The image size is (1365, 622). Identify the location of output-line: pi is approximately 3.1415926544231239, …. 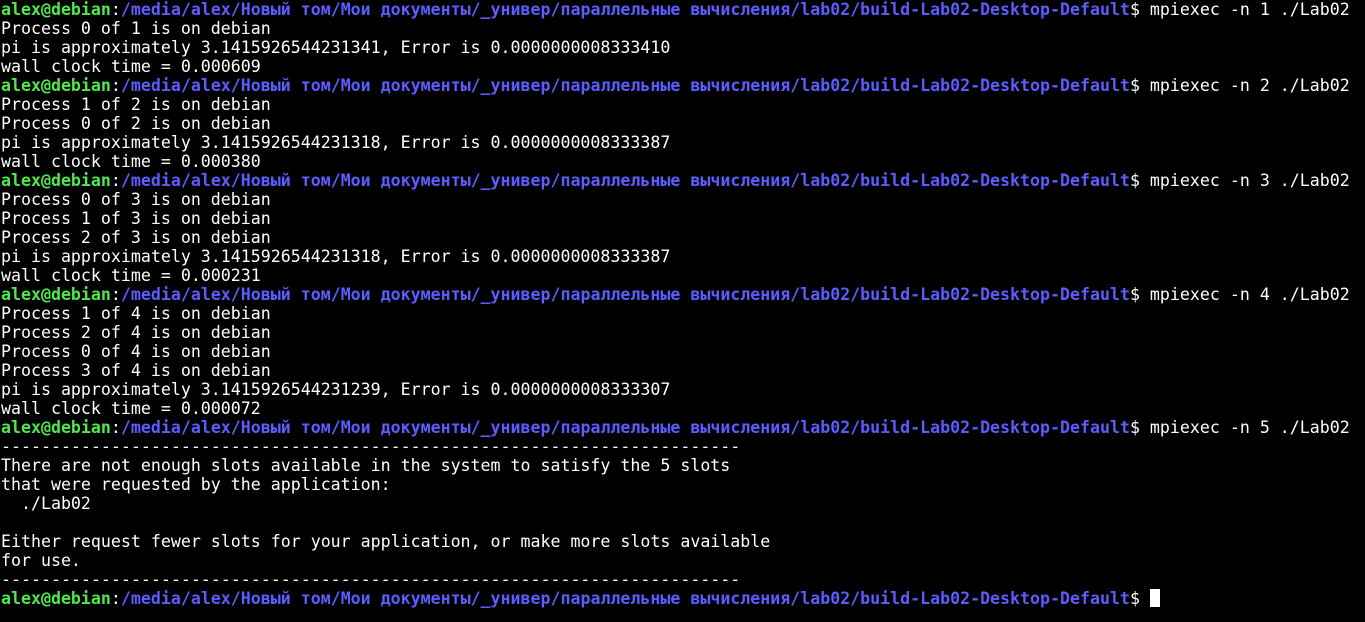
(683, 389).